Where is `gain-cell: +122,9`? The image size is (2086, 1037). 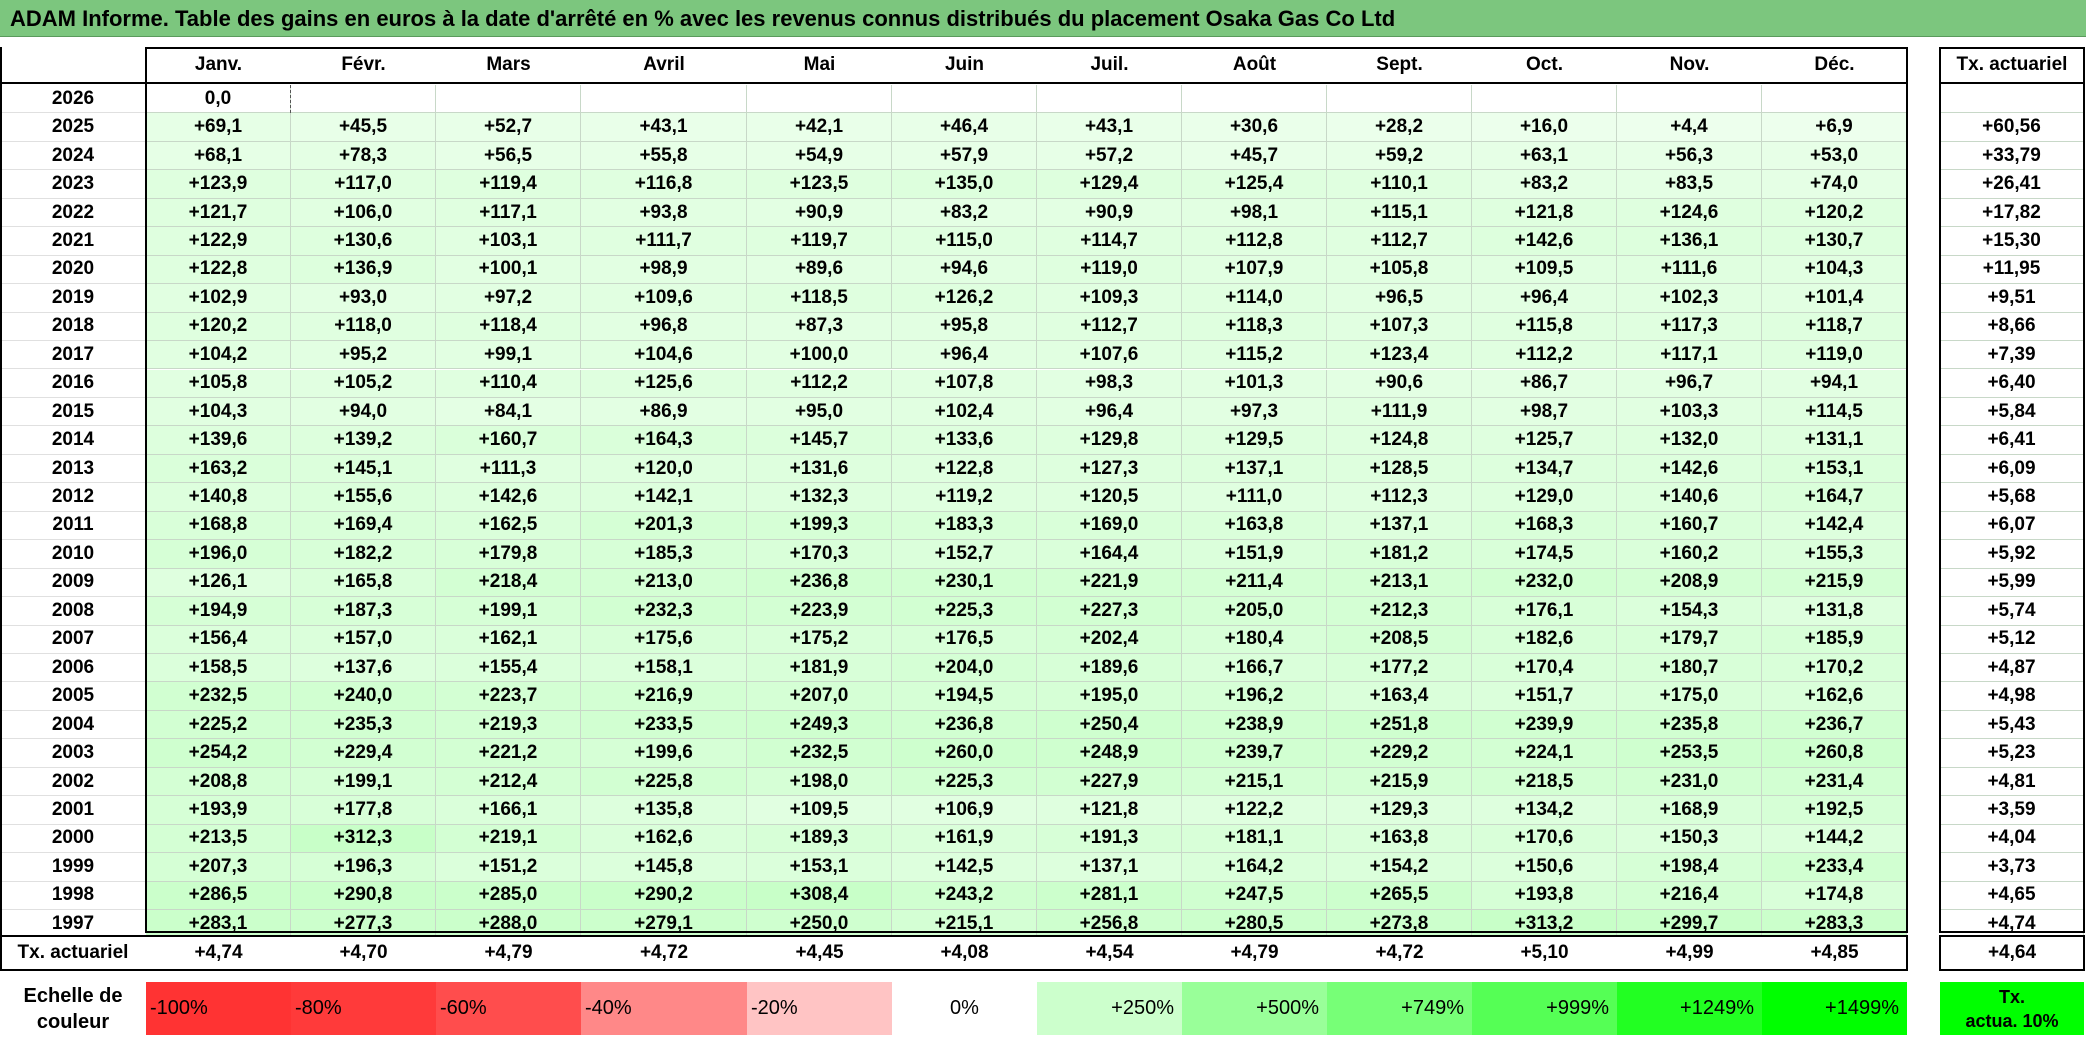 gain-cell: +122,9 is located at coordinates (218, 241).